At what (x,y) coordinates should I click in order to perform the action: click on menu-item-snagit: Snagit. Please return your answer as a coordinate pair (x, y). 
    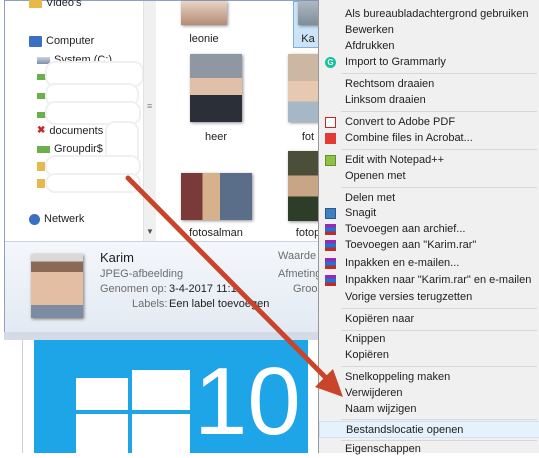
    Looking at the image, I should click on (429, 213).